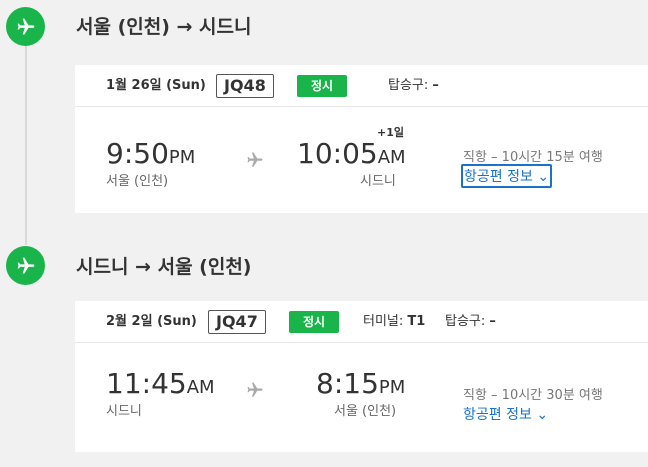 The image size is (648, 467). What do you see at coordinates (164, 267) in the screenshot?
I see `route-title: 시드니 → 서울 (인천)` at bounding box center [164, 267].